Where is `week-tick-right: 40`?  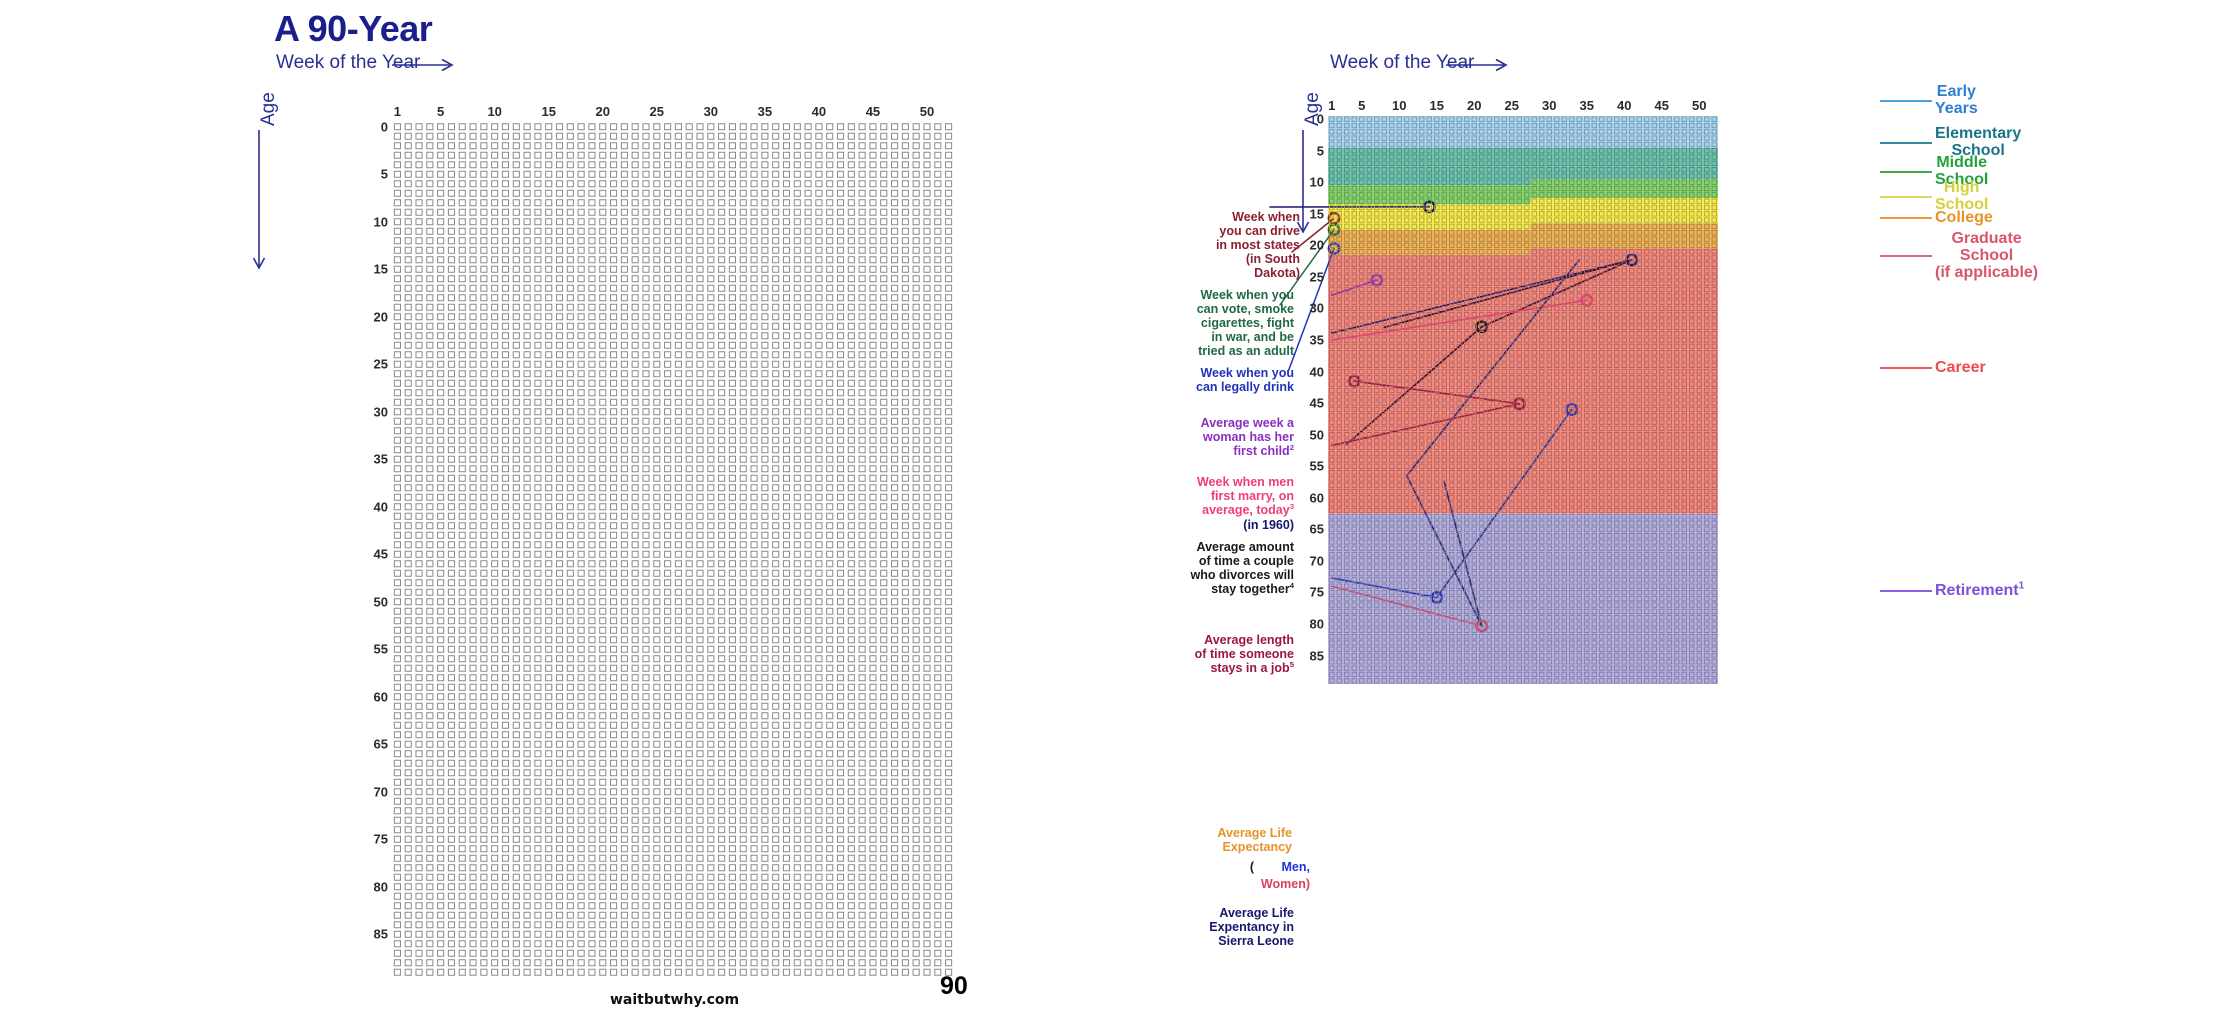 week-tick-right: 40 is located at coordinates (1624, 105).